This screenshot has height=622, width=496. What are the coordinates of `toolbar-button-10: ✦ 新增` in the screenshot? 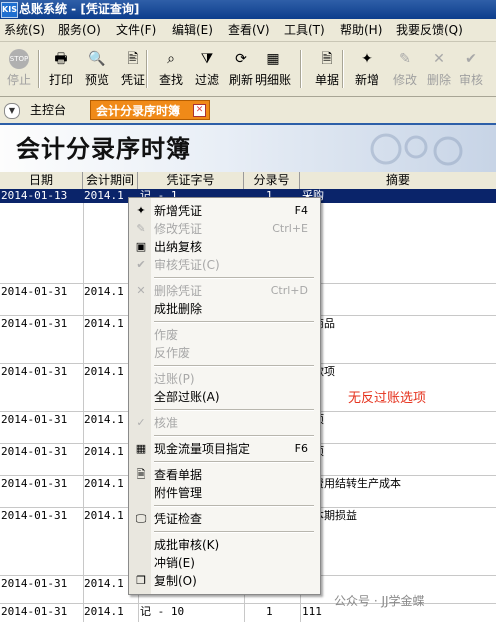 It's located at (367, 69).